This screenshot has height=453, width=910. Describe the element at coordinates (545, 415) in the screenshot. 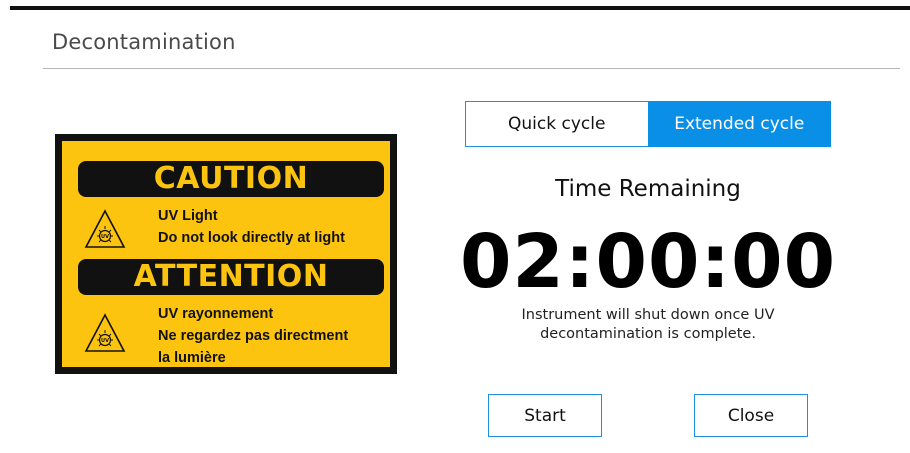

I see `start-button: Start` at that location.